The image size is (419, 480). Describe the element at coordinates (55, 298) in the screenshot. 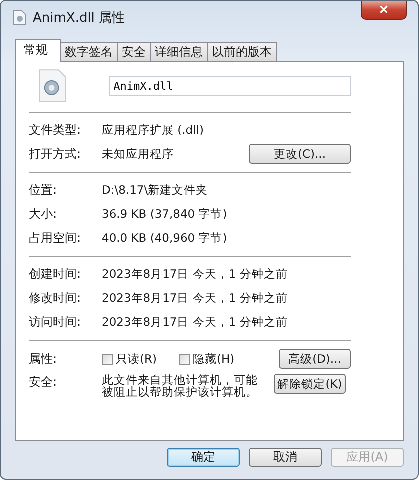

I see `field-label: 修改时间:` at that location.